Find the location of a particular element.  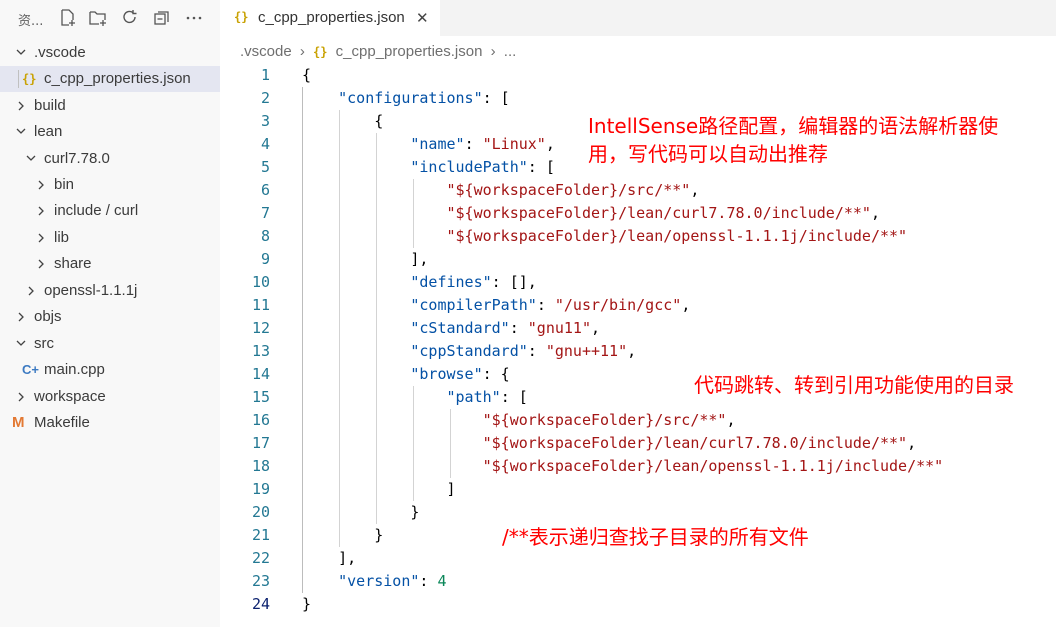

code-line: 19 ] is located at coordinates (638, 489).